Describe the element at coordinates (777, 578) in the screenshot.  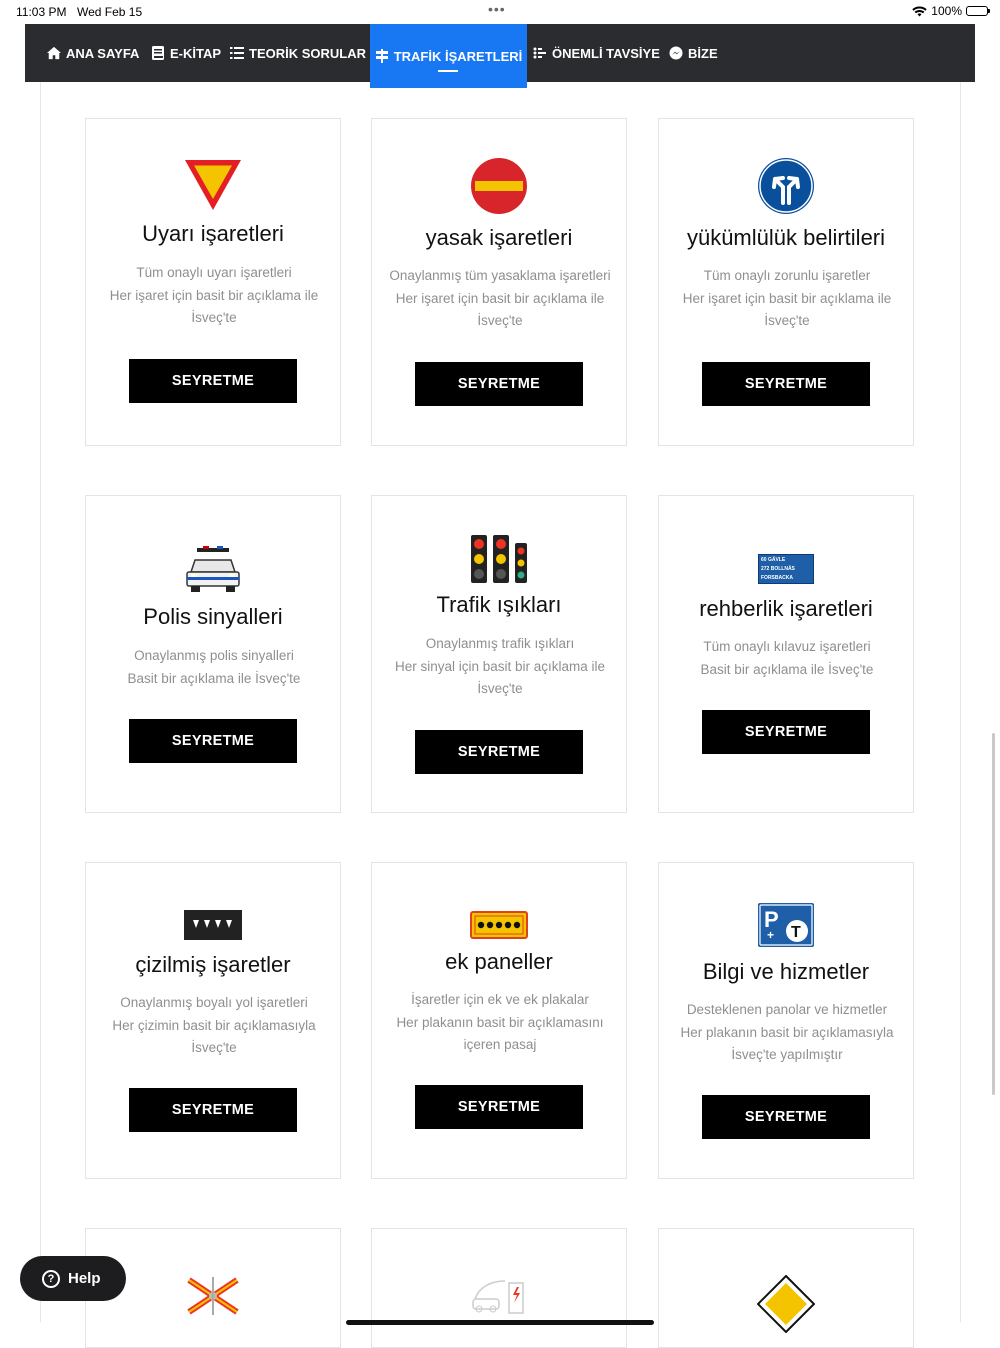
I see `guide-line: FORSBACKA` at that location.